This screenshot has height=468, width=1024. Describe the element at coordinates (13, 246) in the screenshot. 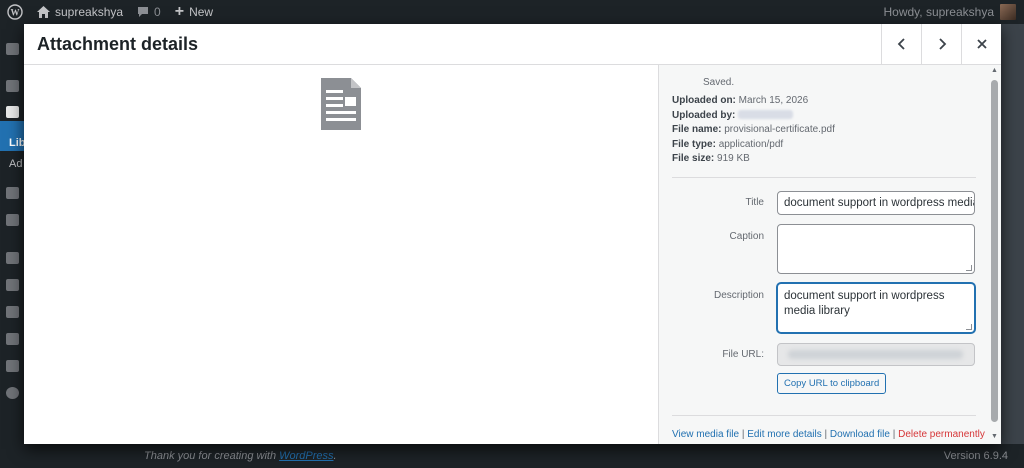

I see `admin-menu: Lib Ad` at that location.